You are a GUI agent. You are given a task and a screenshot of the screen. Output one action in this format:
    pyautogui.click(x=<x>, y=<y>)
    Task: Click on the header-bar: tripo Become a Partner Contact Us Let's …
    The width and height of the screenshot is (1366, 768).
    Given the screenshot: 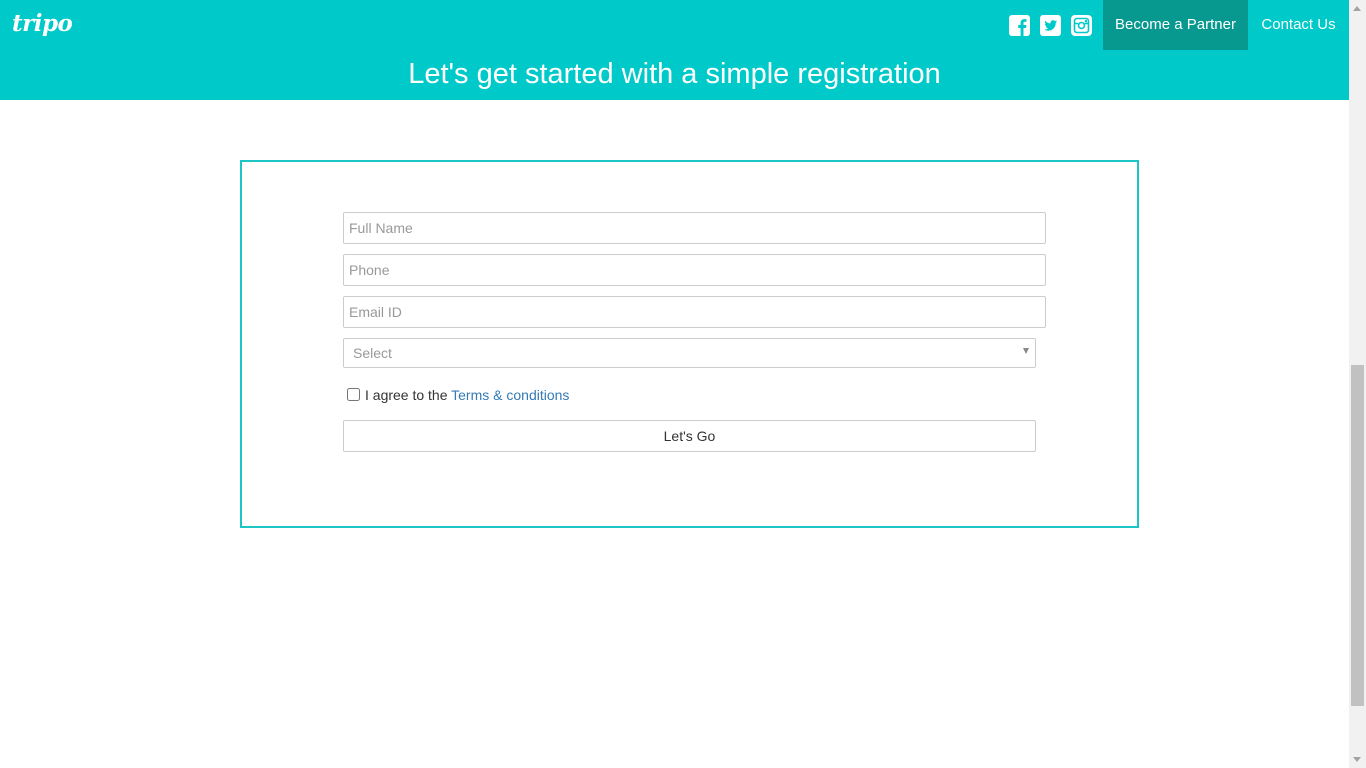 What is the action you would take?
    pyautogui.click(x=674, y=50)
    